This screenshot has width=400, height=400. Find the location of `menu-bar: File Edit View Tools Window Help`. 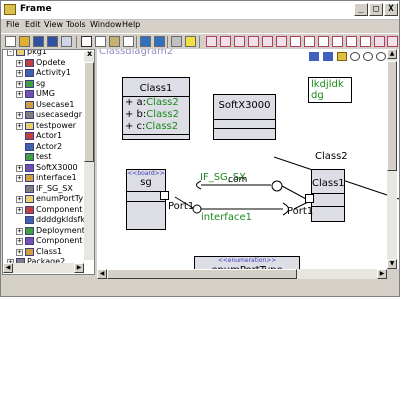

menu-bar: File Edit View Tools Window Help is located at coordinates (200, 25).